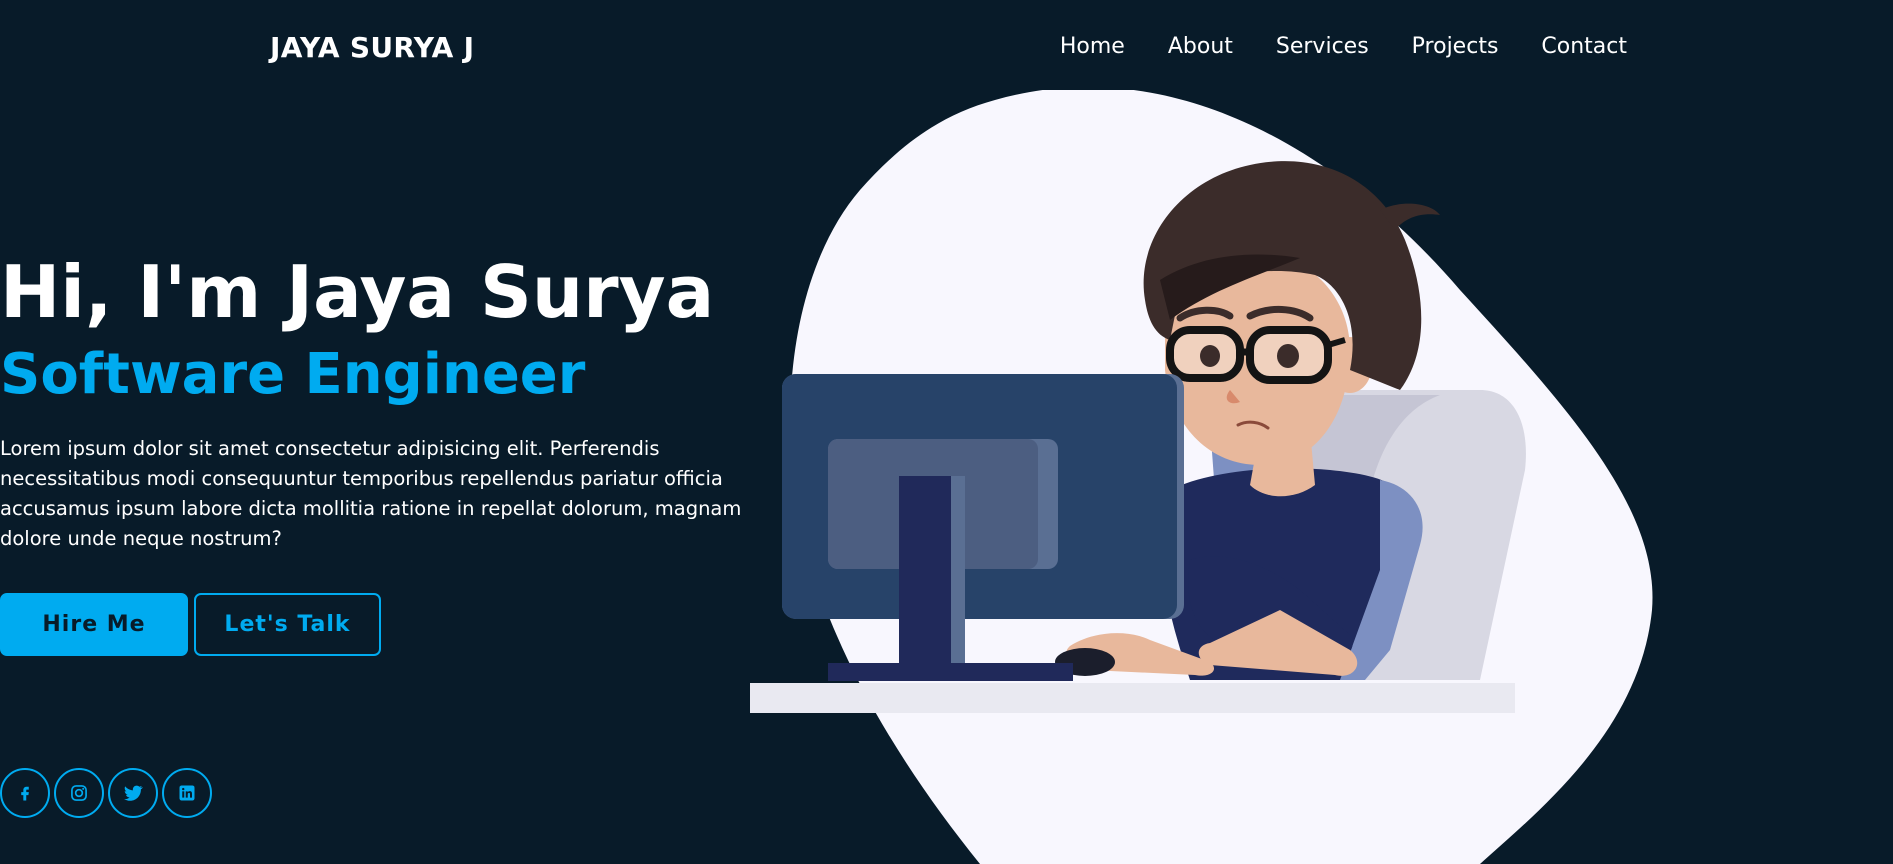 The height and width of the screenshot is (864, 1893). What do you see at coordinates (1322, 47) in the screenshot?
I see `nav-services: Services` at bounding box center [1322, 47].